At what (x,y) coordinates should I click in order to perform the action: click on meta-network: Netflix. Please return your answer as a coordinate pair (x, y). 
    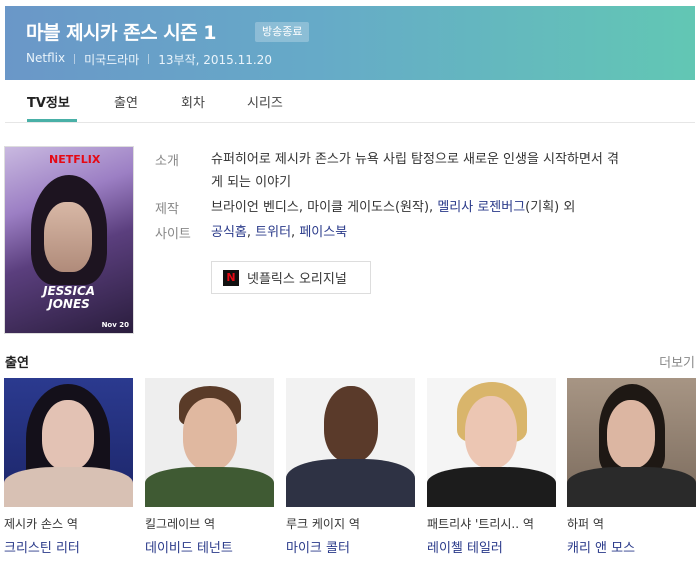
    Looking at the image, I should click on (46, 58).